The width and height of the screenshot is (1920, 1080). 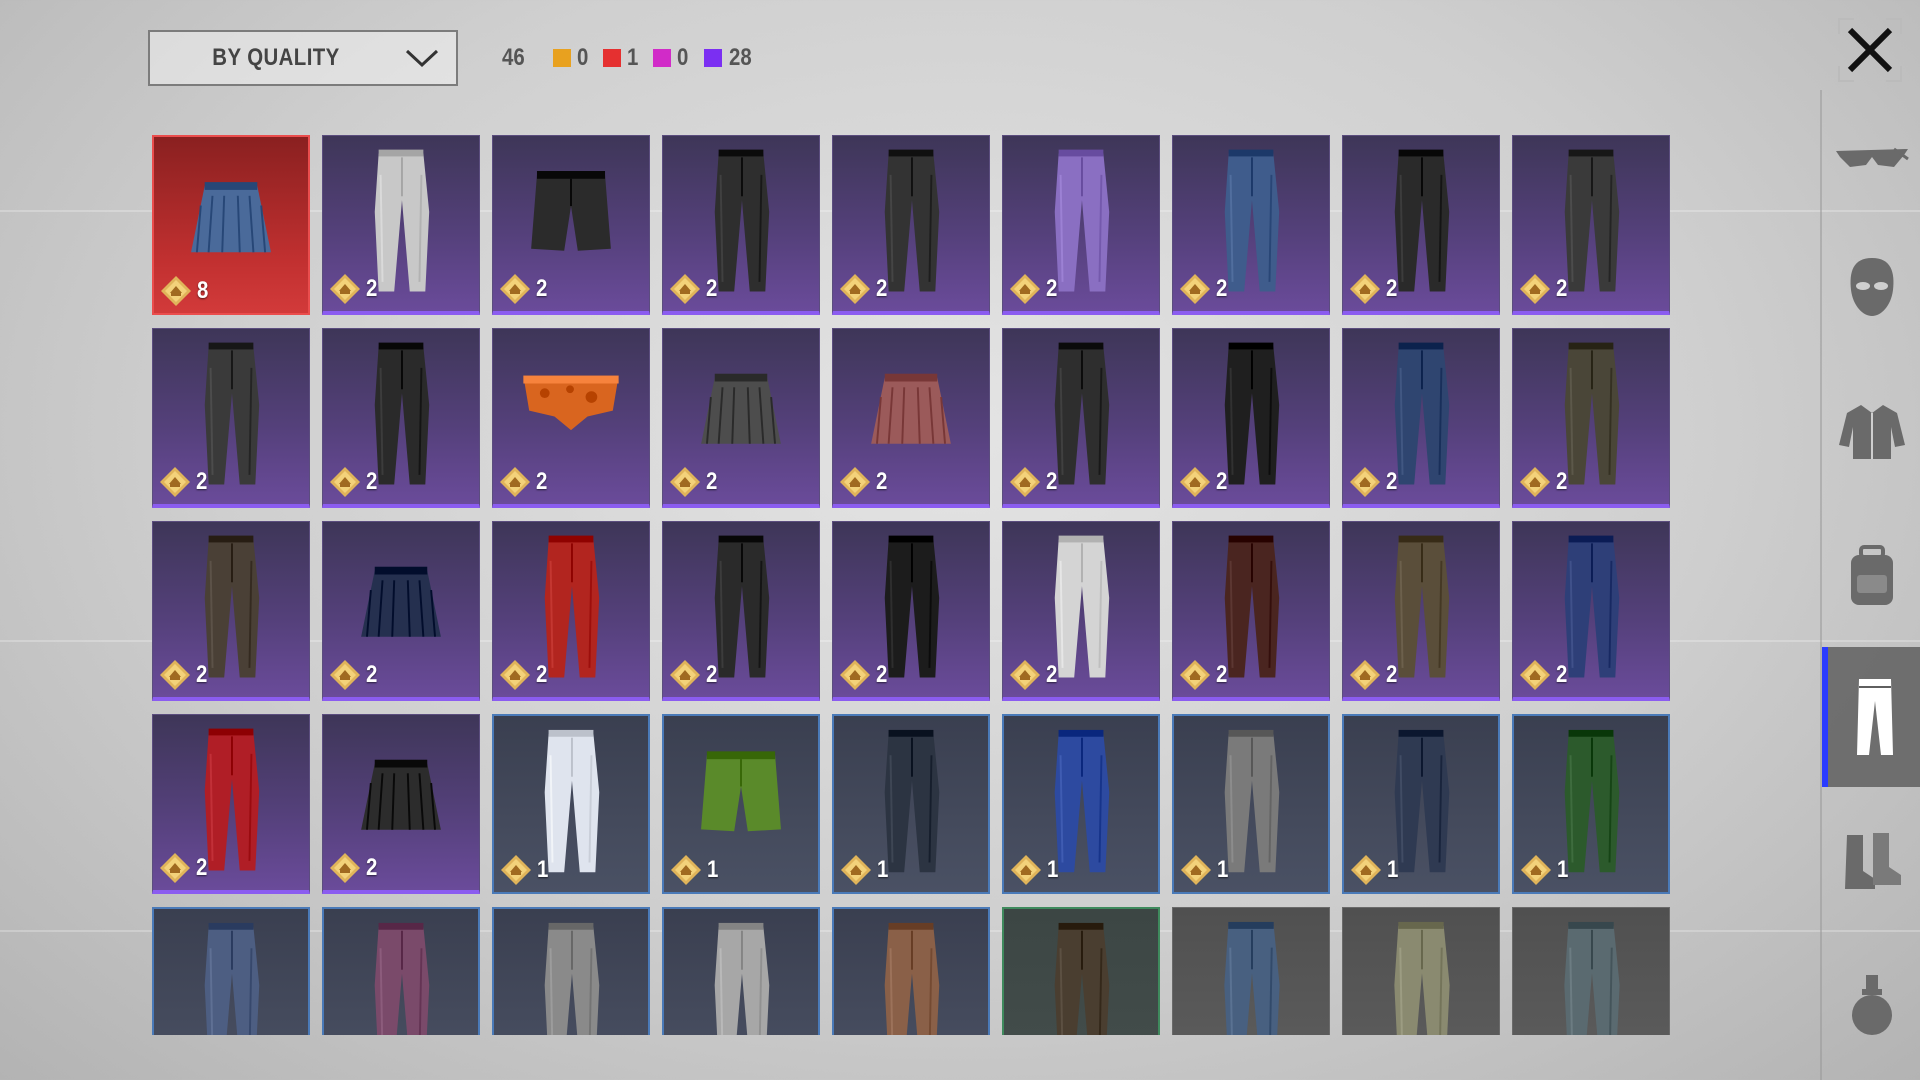 I want to click on tab-eyewear, so click(x=1871, y=160).